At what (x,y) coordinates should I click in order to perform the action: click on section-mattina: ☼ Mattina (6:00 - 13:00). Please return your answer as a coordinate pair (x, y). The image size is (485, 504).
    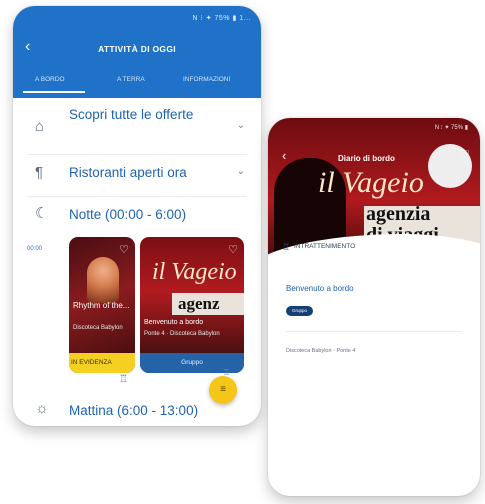
    Looking at the image, I should click on (137, 412).